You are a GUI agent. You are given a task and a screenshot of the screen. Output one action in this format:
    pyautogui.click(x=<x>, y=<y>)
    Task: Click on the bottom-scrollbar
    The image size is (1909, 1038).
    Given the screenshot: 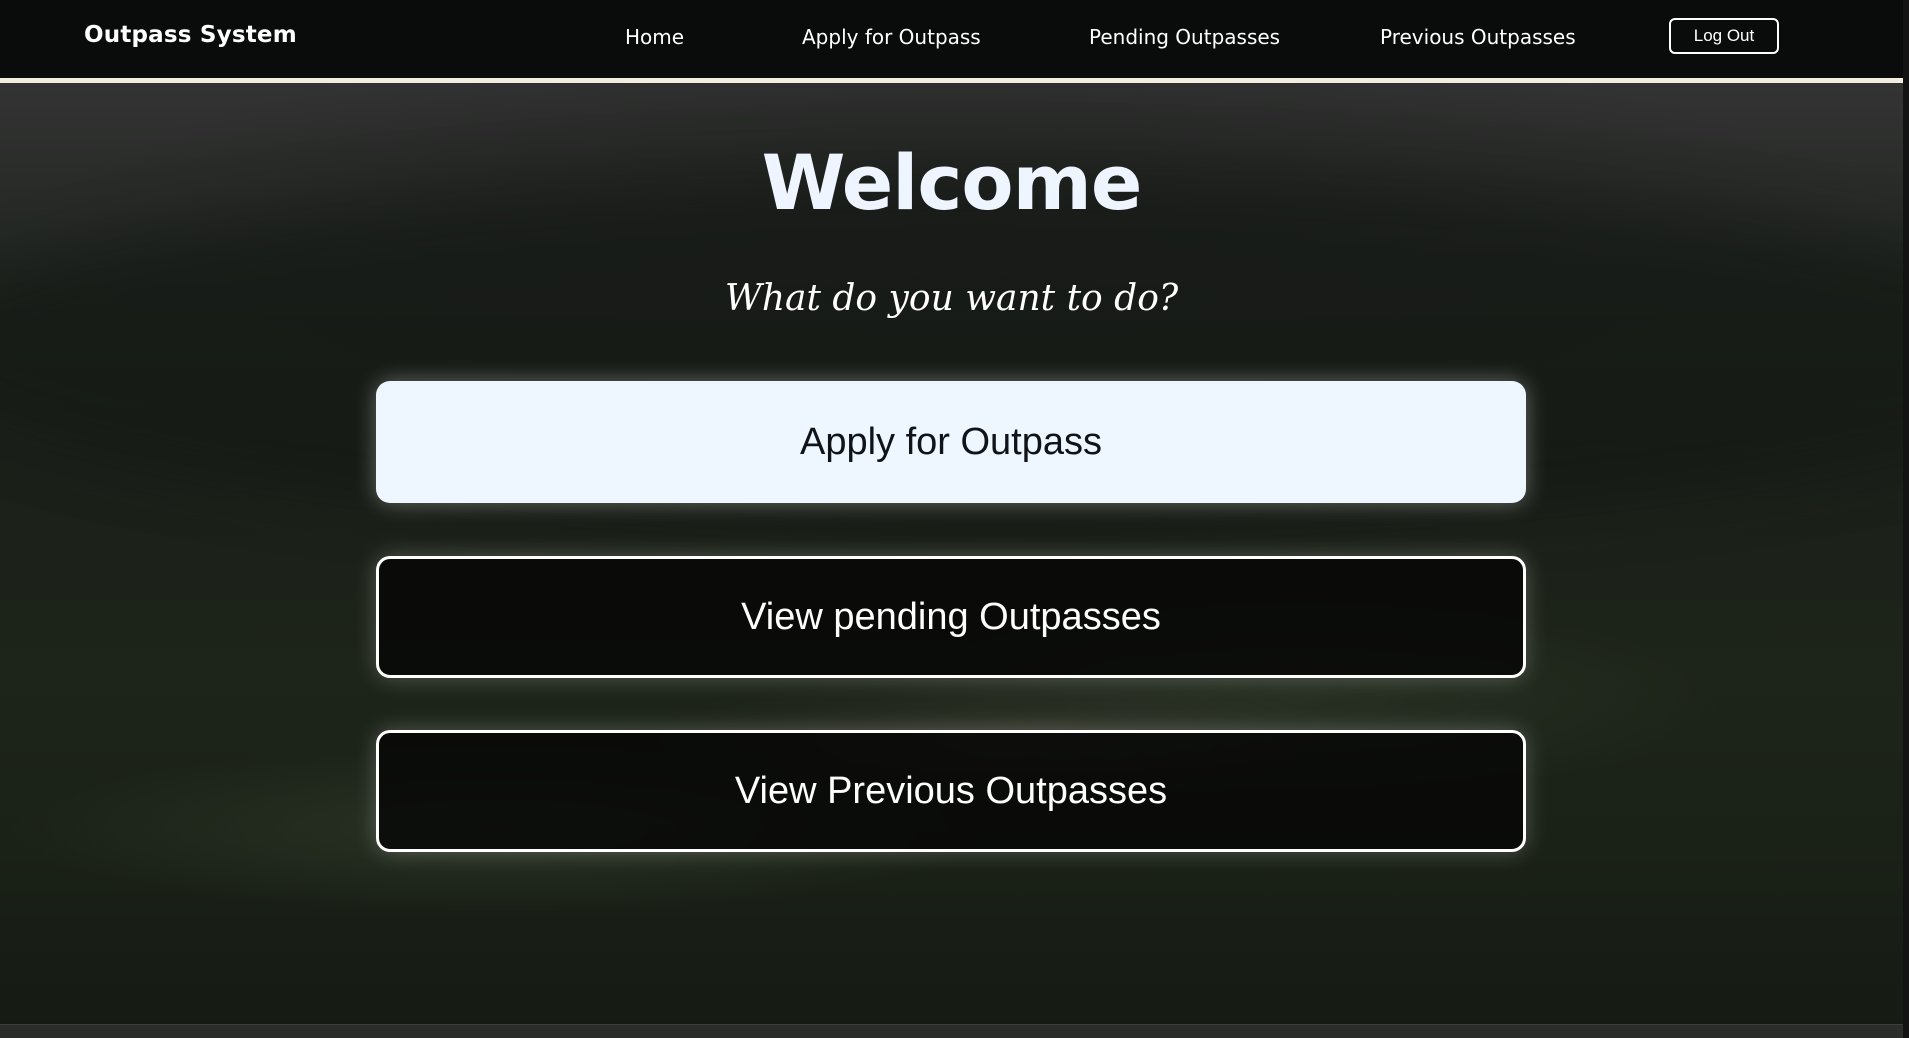 What is the action you would take?
    pyautogui.click(x=954, y=1031)
    